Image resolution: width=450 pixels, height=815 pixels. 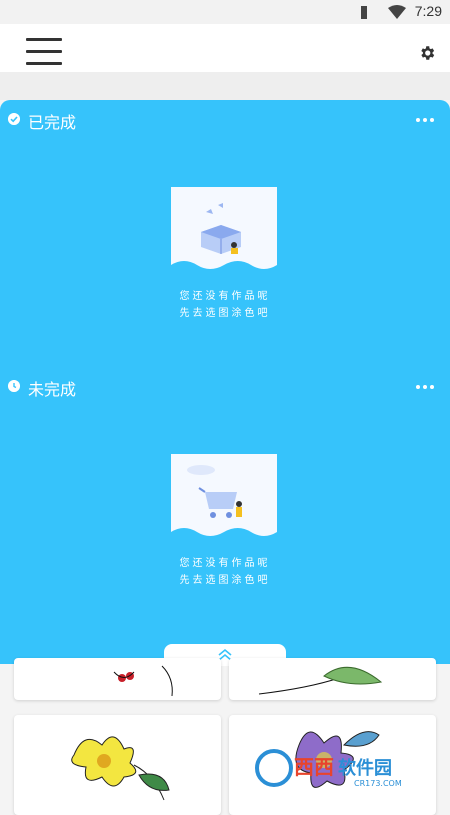 What do you see at coordinates (225, 387) in the screenshot?
I see `incomplete-section-header: 未完成` at bounding box center [225, 387].